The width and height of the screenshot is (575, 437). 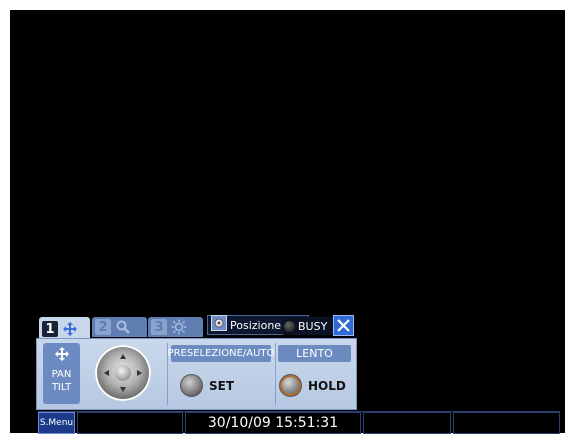 I want to click on tab-number: 1, so click(x=50, y=329).